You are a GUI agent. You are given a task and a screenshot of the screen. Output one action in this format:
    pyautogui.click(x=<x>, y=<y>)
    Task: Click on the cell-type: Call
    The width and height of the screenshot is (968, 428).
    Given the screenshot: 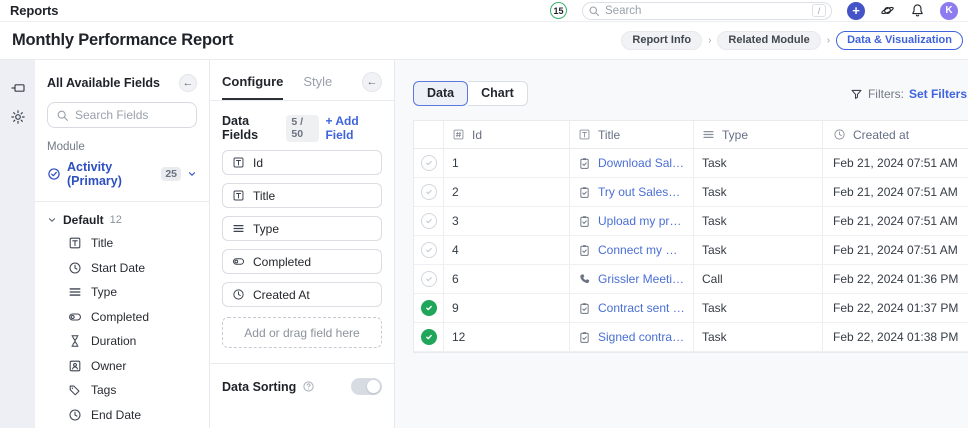 What is the action you would take?
    pyautogui.click(x=758, y=279)
    